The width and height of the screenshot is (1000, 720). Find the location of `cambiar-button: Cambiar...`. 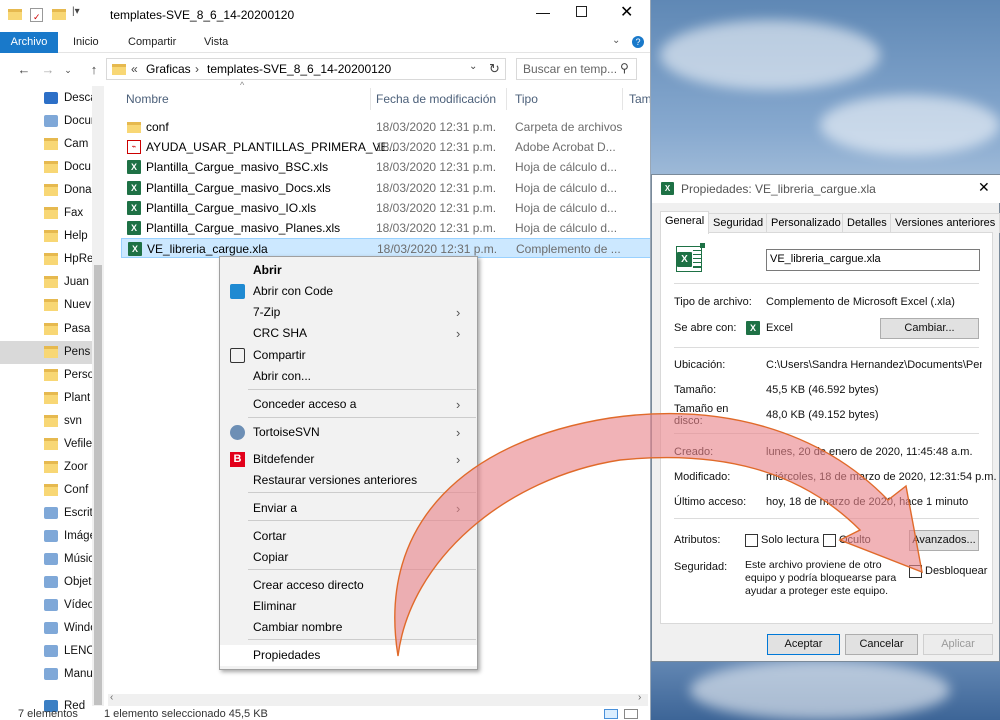

cambiar-button: Cambiar... is located at coordinates (929, 328).